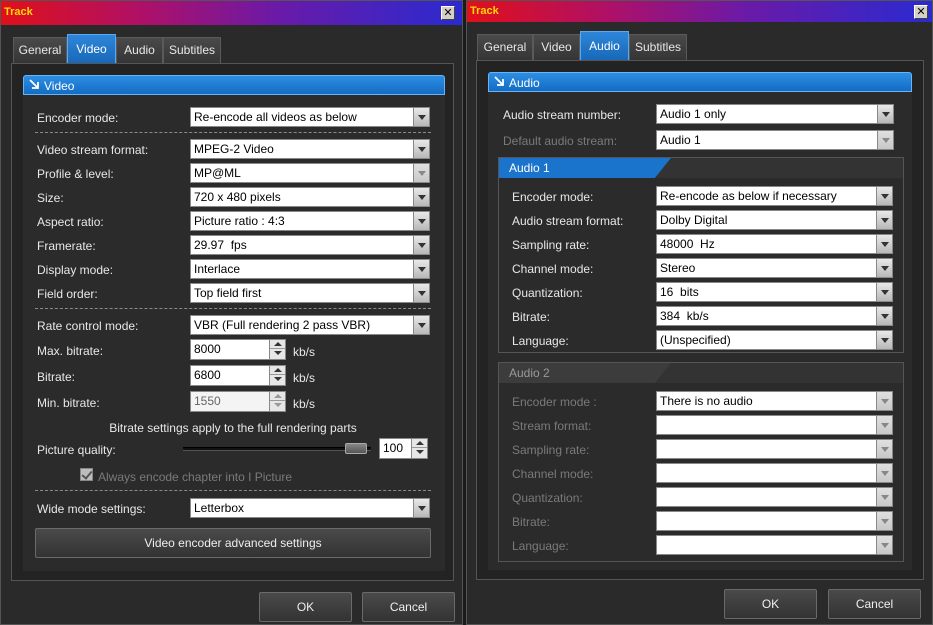 This screenshot has height=625, width=933. What do you see at coordinates (551, 450) in the screenshot?
I see `a2-sampling-rate-label: Sampling rate:` at bounding box center [551, 450].